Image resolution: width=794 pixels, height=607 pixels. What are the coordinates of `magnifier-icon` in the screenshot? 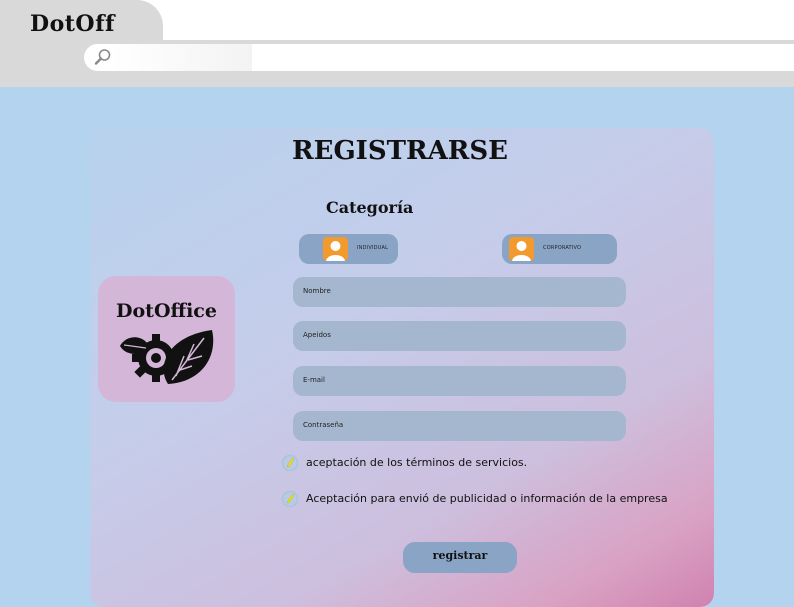 It's located at (103, 57).